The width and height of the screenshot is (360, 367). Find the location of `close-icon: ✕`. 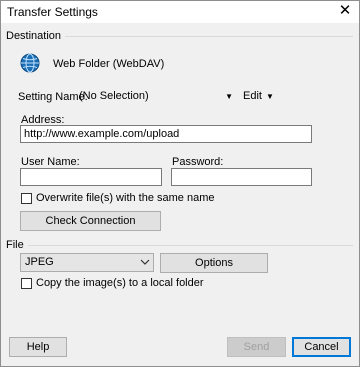

close-icon: ✕ is located at coordinates (345, 11).